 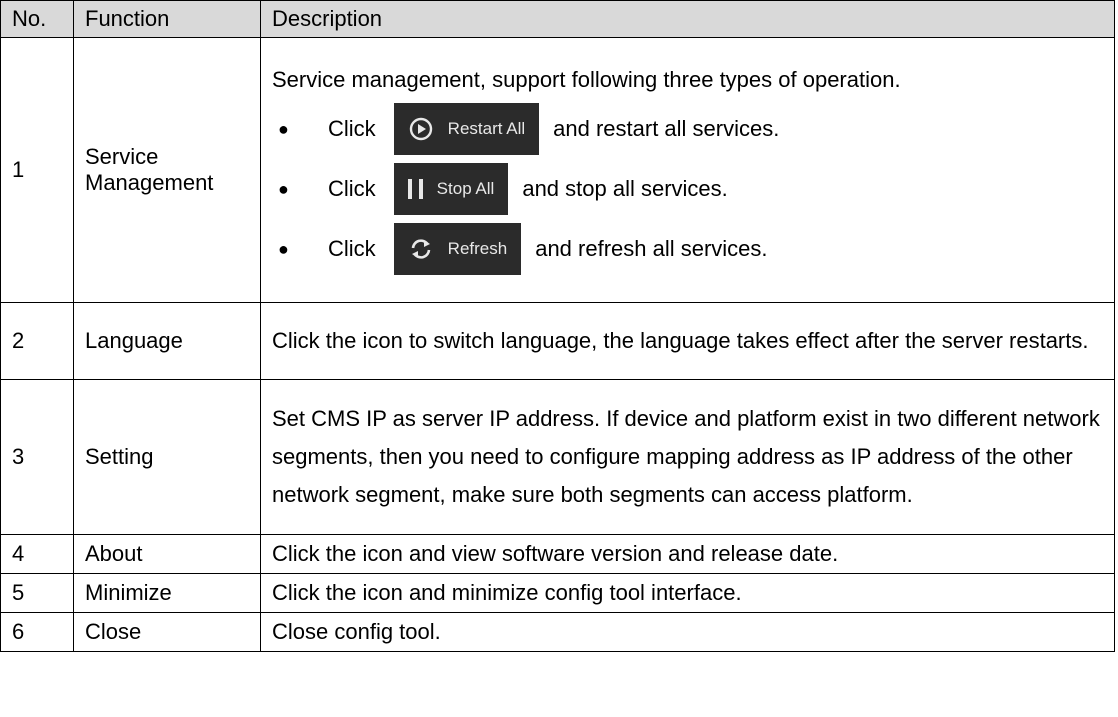 What do you see at coordinates (687, 632) in the screenshot?
I see `row-description: Close config tool.` at bounding box center [687, 632].